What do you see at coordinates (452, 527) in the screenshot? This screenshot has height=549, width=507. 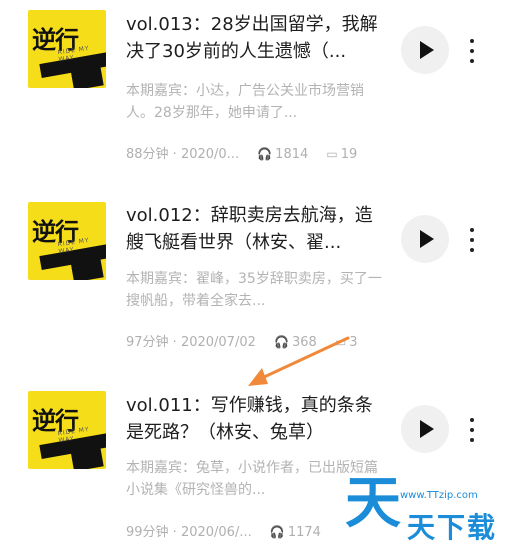 I see `watermark-text: 天下载` at bounding box center [452, 527].